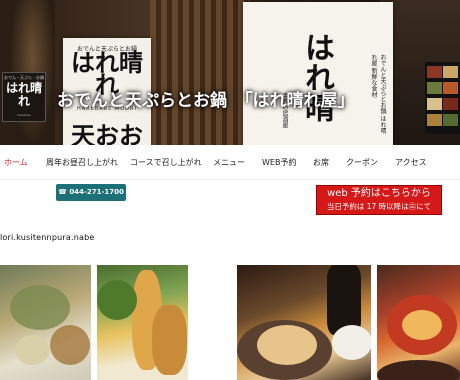  What do you see at coordinates (24, 115) in the screenshot?
I see `logo-bottom-text: harebare` at bounding box center [24, 115].